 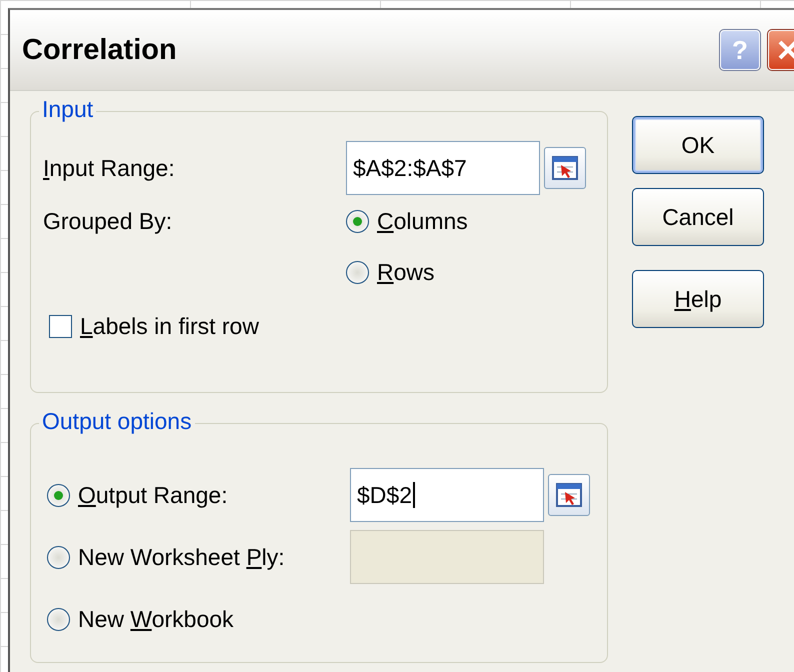 What do you see at coordinates (698, 299) in the screenshot?
I see `dialog-button: Help` at bounding box center [698, 299].